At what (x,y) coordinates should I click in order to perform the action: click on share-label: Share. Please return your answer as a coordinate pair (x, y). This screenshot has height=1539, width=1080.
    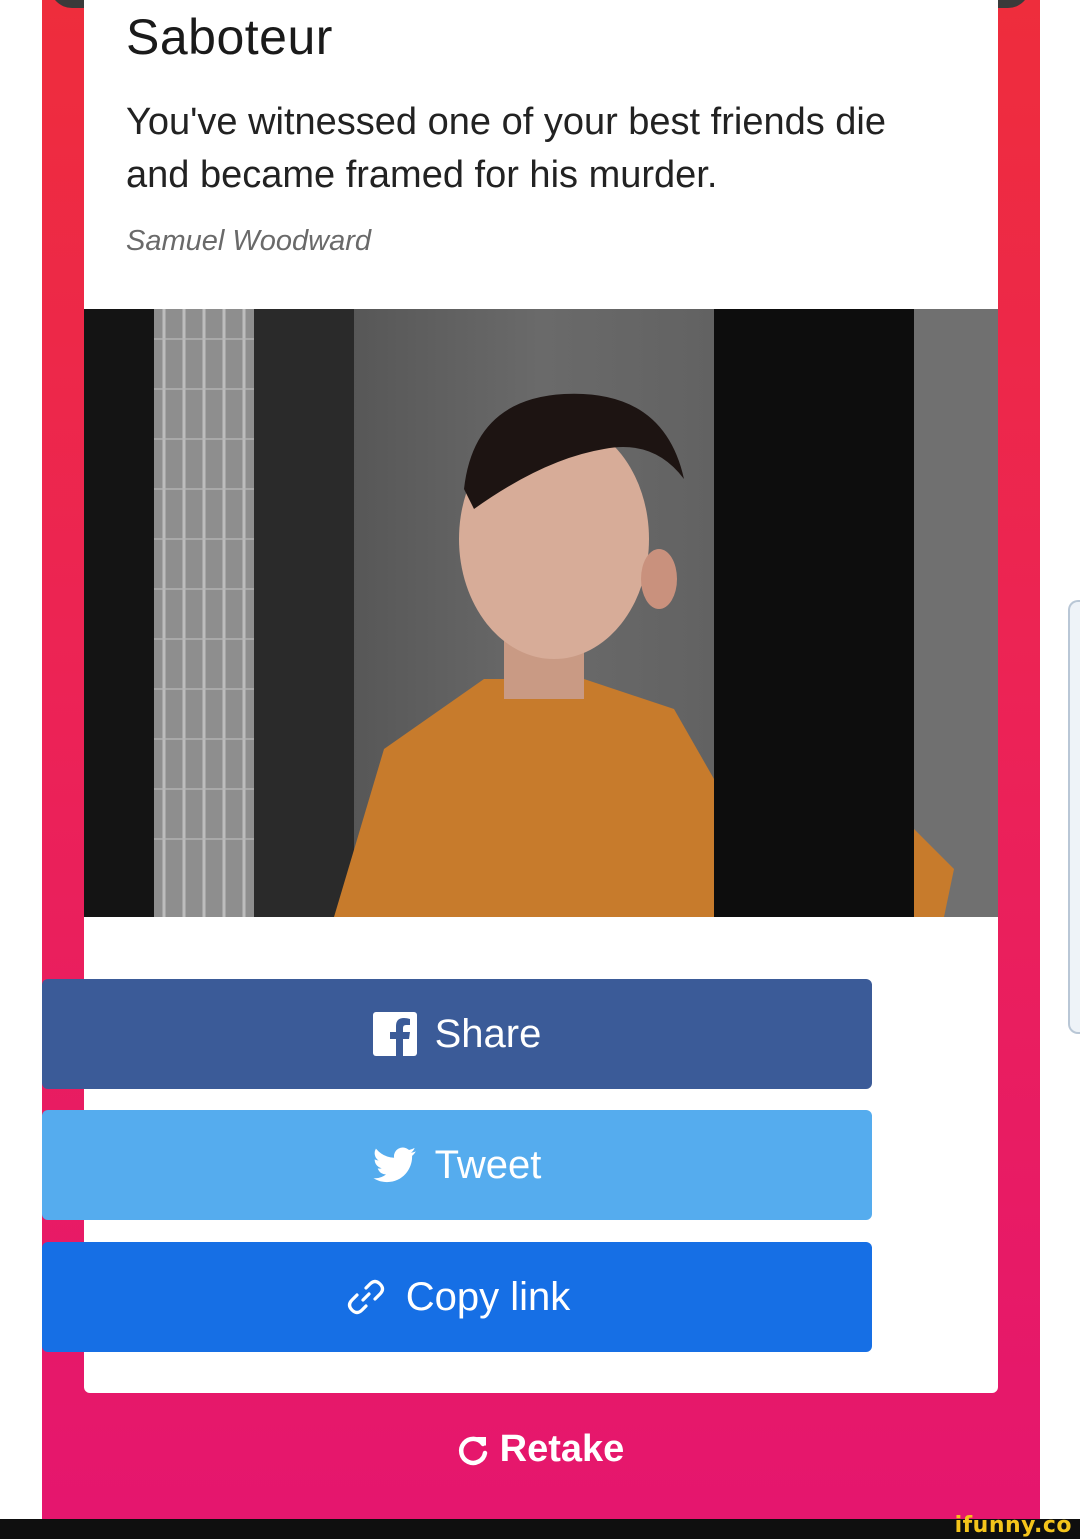
    Looking at the image, I should click on (488, 1033).